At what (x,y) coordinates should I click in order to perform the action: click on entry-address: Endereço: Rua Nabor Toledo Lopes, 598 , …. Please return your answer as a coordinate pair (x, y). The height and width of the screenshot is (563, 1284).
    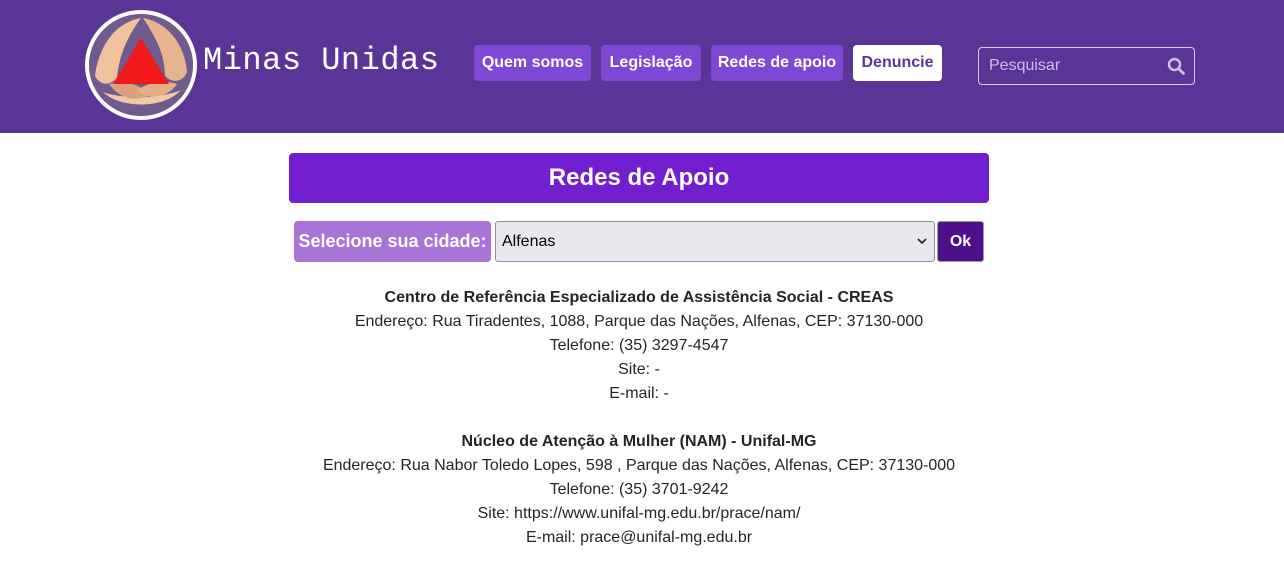
    Looking at the image, I should click on (639, 465).